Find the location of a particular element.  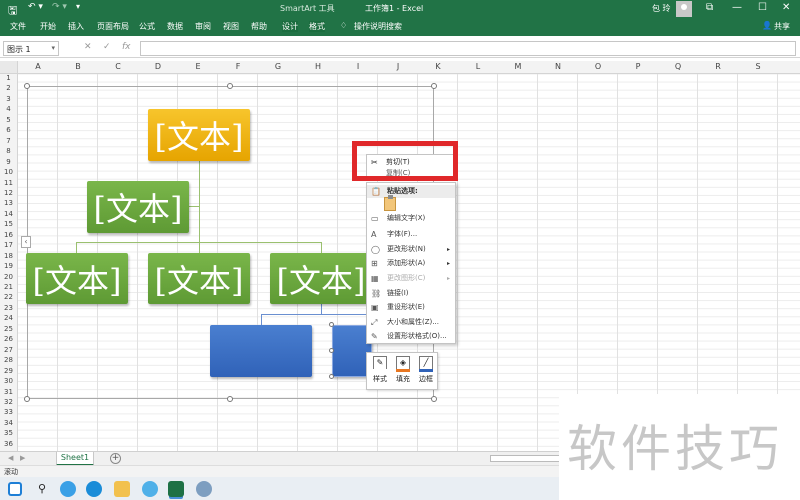

row-header: 15 is located at coordinates (8, 224).